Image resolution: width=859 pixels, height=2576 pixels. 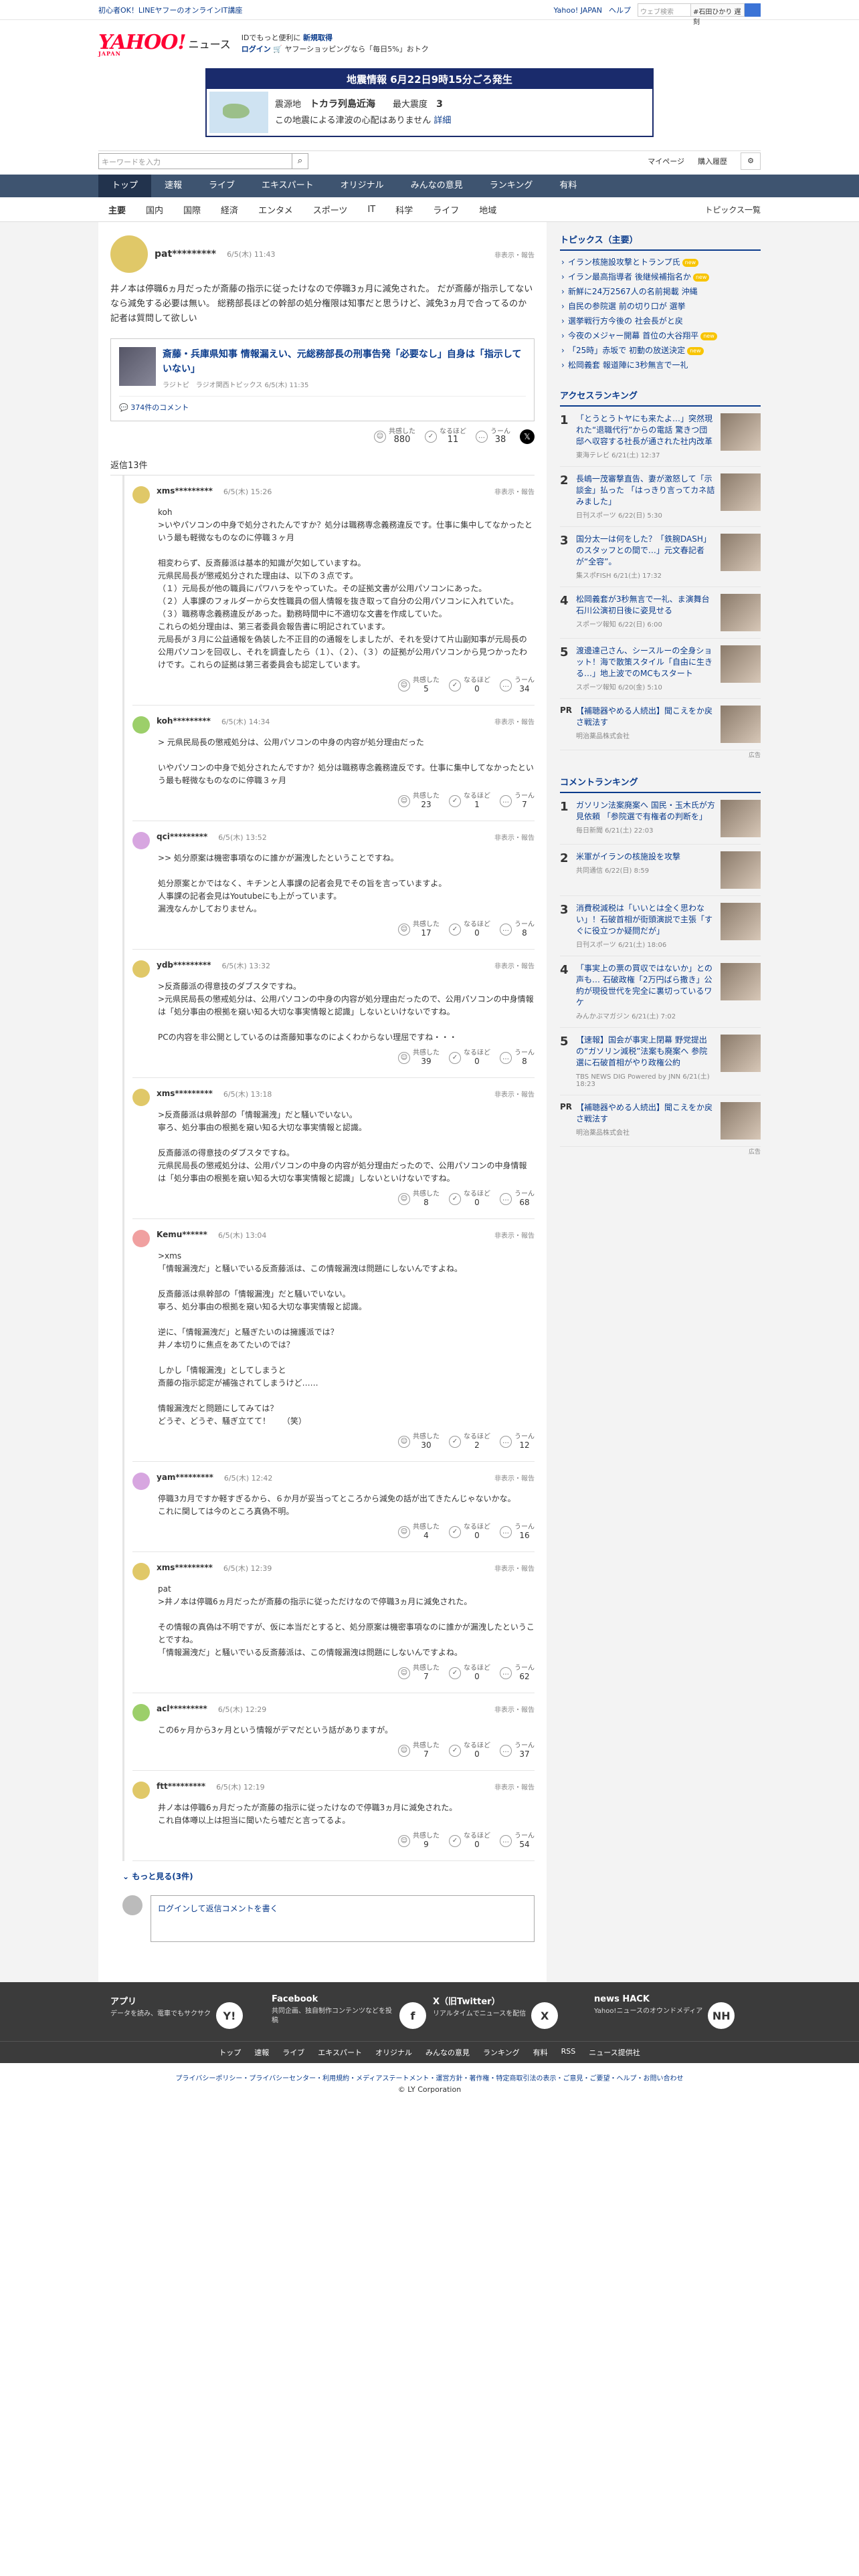 I want to click on footer-link: ランキング, so click(x=502, y=2052).